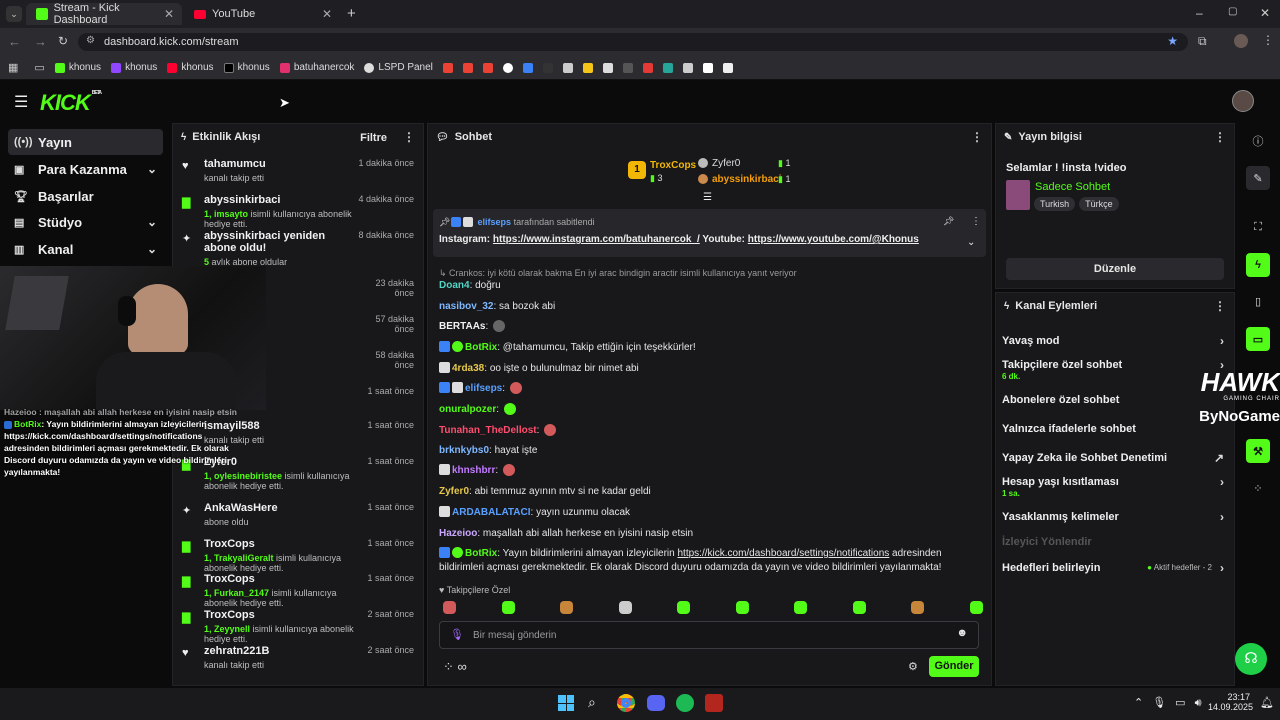  What do you see at coordinates (1258, 141) in the screenshot?
I see `info-icon: ⓘ` at bounding box center [1258, 141].